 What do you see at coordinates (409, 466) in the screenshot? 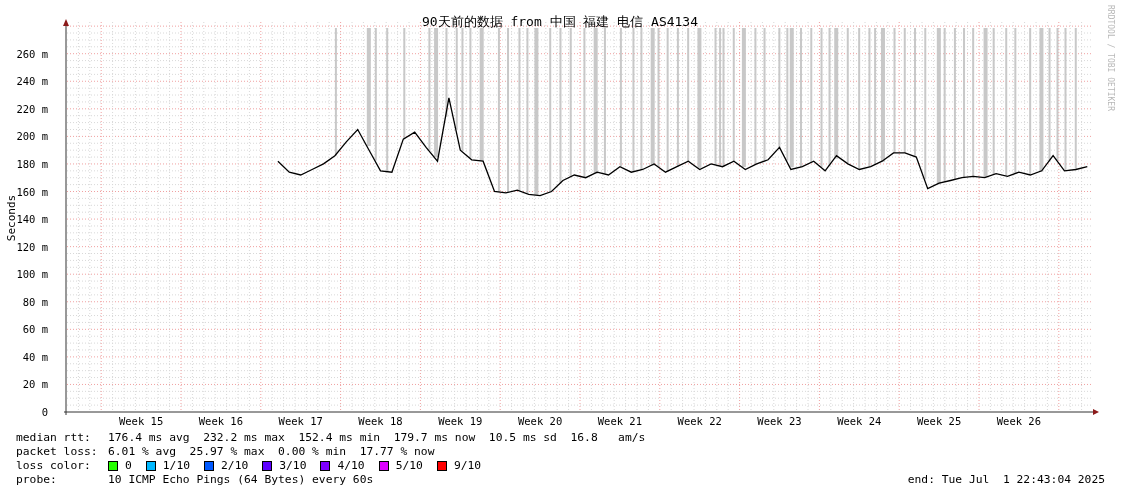
I see `swatch-label: 5/10` at bounding box center [409, 466].